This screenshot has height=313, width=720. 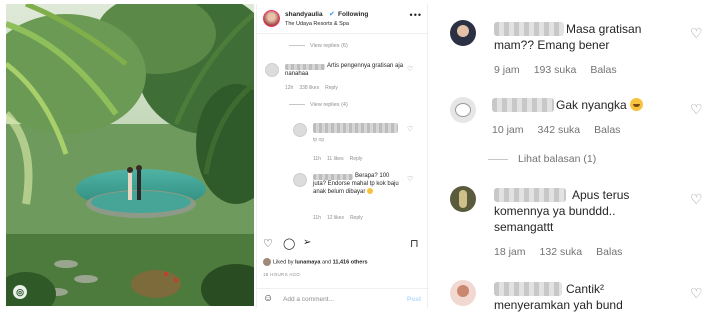 I want to click on post-location: The Udaya Resorts & Spa, so click(x=317, y=24).